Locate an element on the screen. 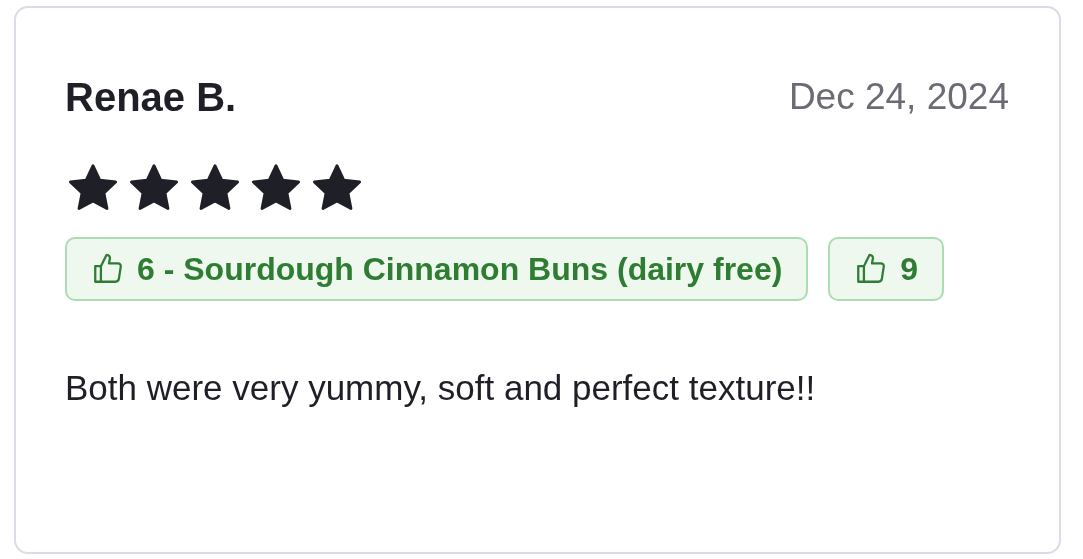  reviewer-name: Renae B. is located at coordinates (151, 97).